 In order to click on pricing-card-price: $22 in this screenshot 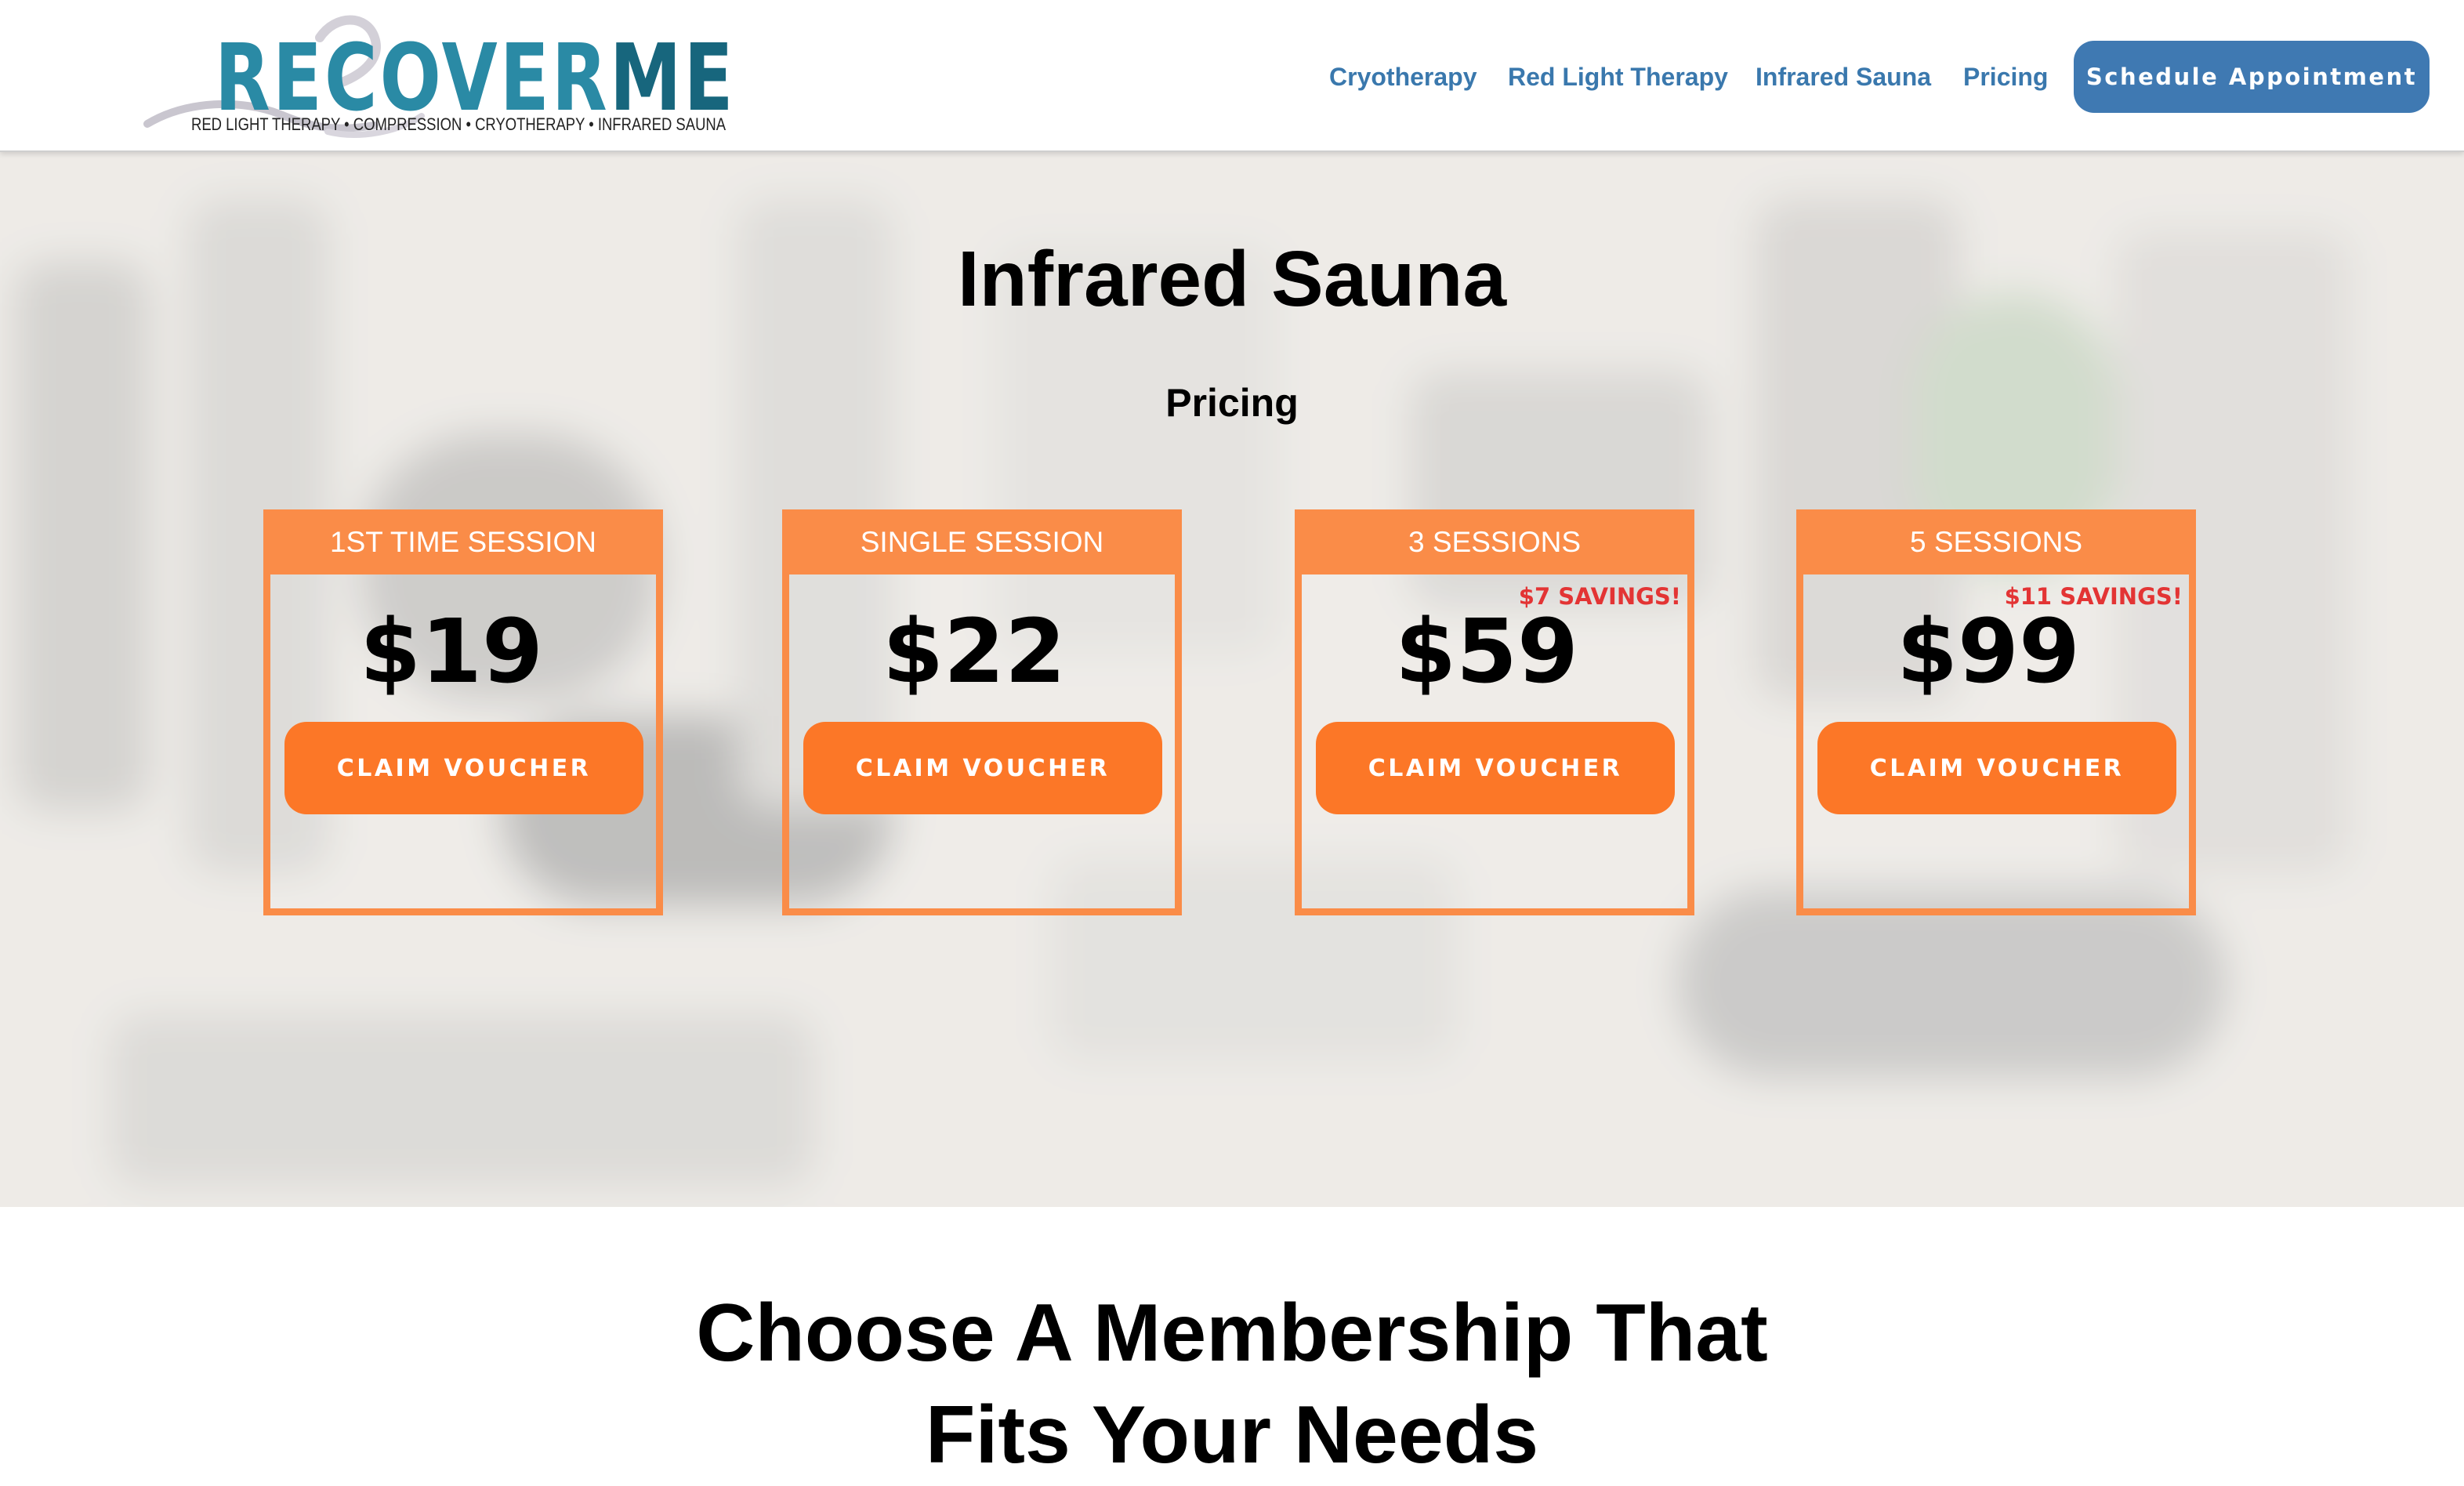, I will do `click(974, 652)`.